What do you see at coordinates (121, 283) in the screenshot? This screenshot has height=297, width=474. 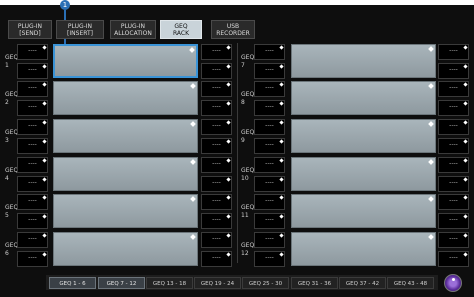 I see `bank-tab-geq-7-12: GEQ 7 - 12` at bounding box center [121, 283].